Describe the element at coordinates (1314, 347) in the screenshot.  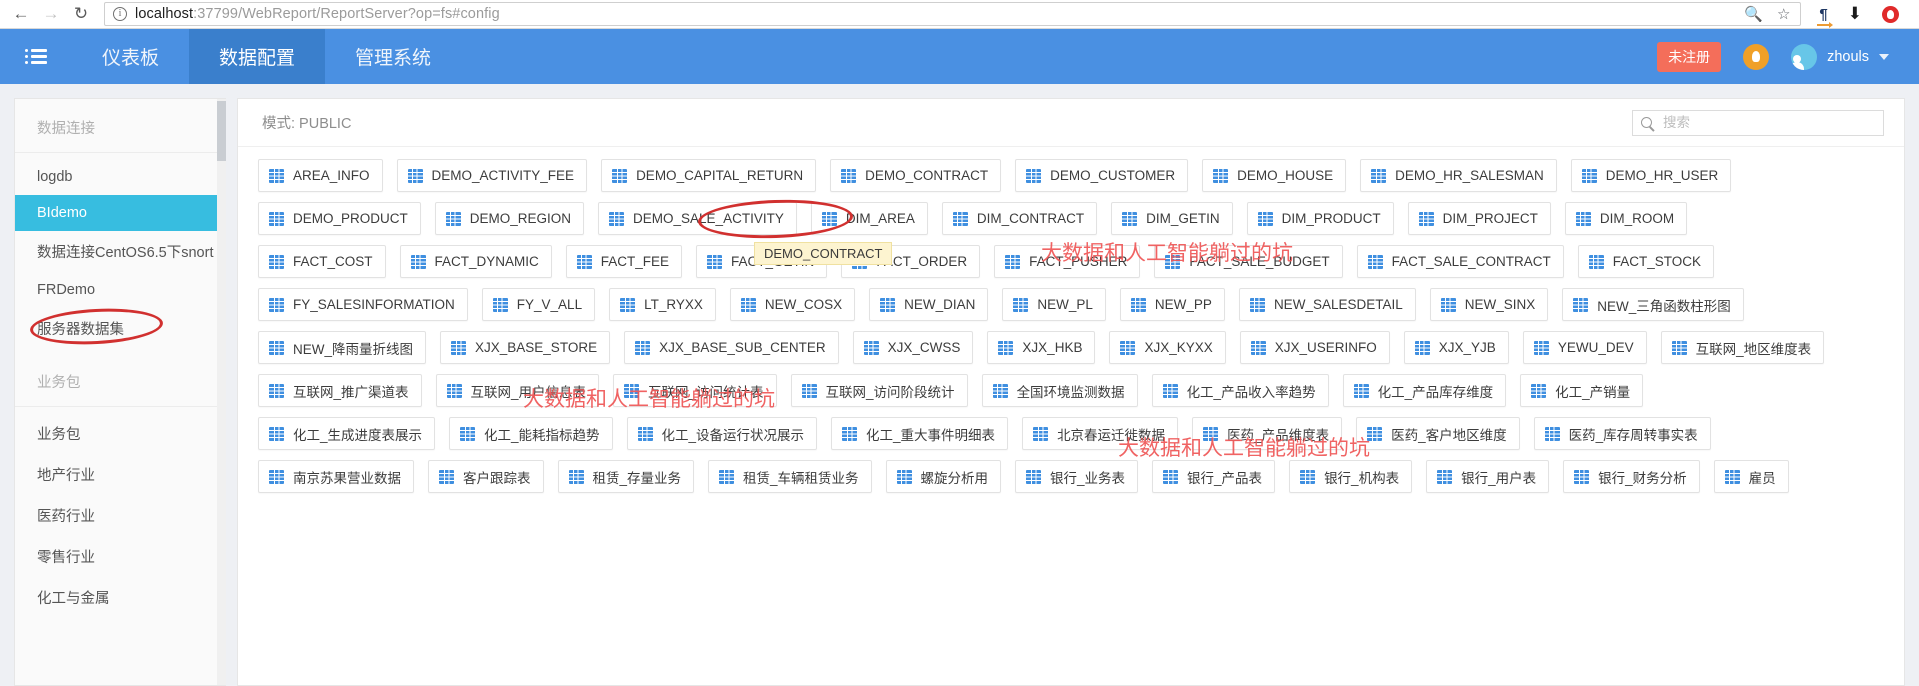
I see `table-chip: XJX_USERINFO` at that location.